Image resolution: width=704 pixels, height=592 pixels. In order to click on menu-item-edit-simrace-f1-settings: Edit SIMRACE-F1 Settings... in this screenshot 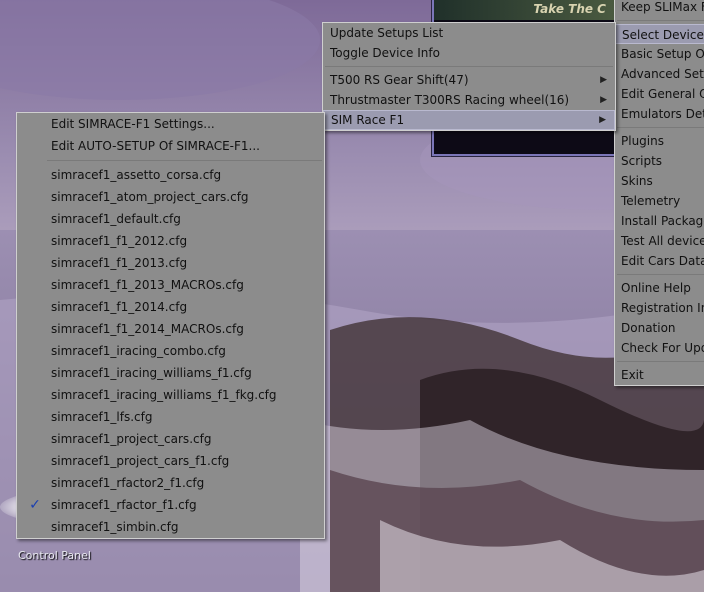, I will do `click(170, 124)`.